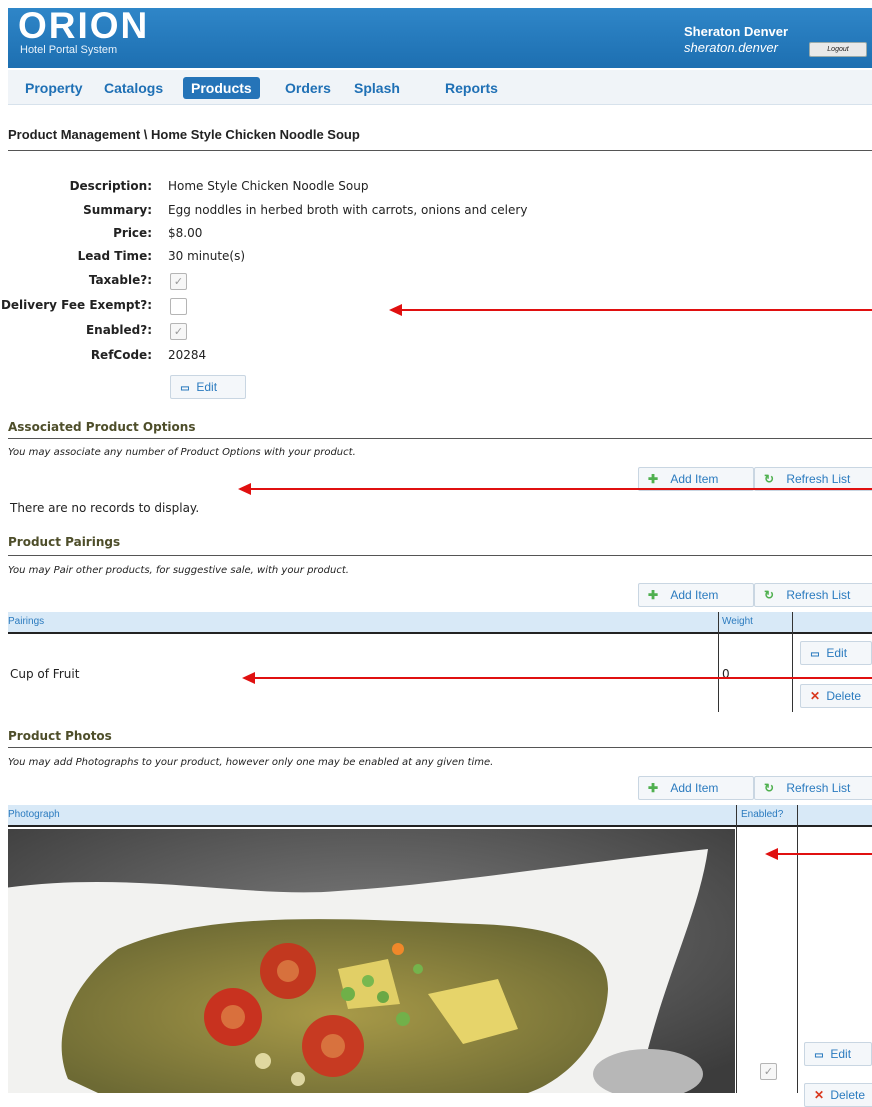 The height and width of the screenshot is (1107, 872). Describe the element at coordinates (69, 50) in the screenshot. I see `logo-subtitle: Hotel Portal System` at that location.